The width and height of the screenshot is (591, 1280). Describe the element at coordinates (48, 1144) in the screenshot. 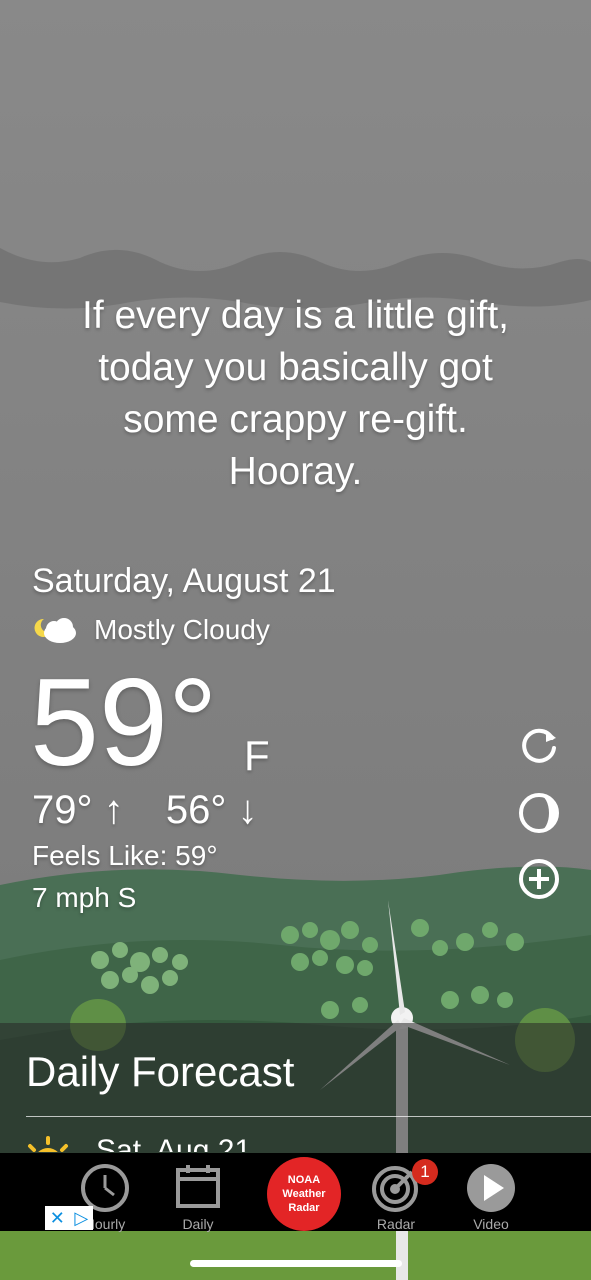

I see `sun-icon` at that location.